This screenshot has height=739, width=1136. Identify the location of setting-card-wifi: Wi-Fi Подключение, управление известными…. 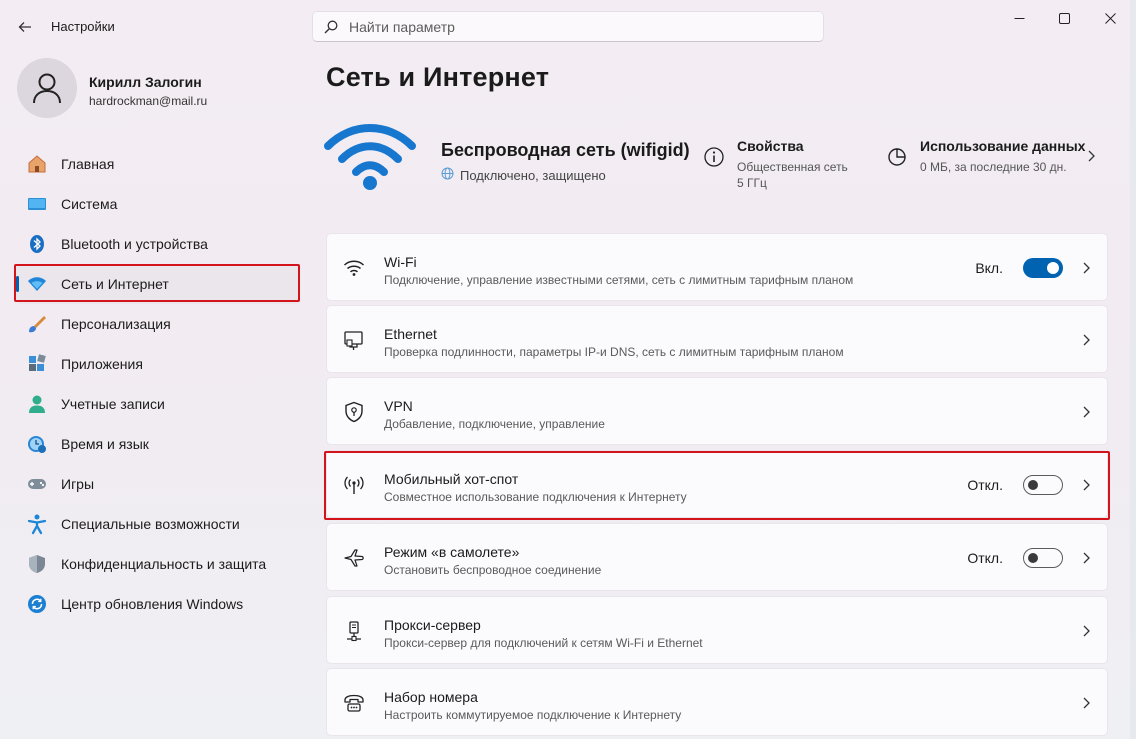
(717, 267).